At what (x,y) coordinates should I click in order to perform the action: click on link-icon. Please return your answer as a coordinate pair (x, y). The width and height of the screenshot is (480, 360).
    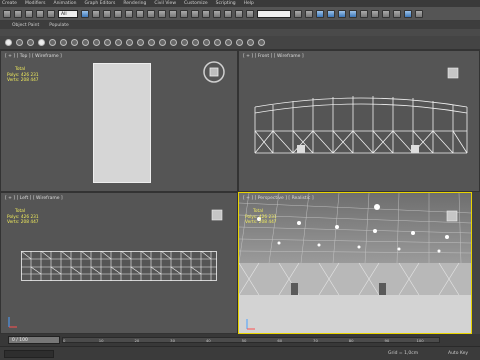
    Looking at the image, I should click on (29, 13).